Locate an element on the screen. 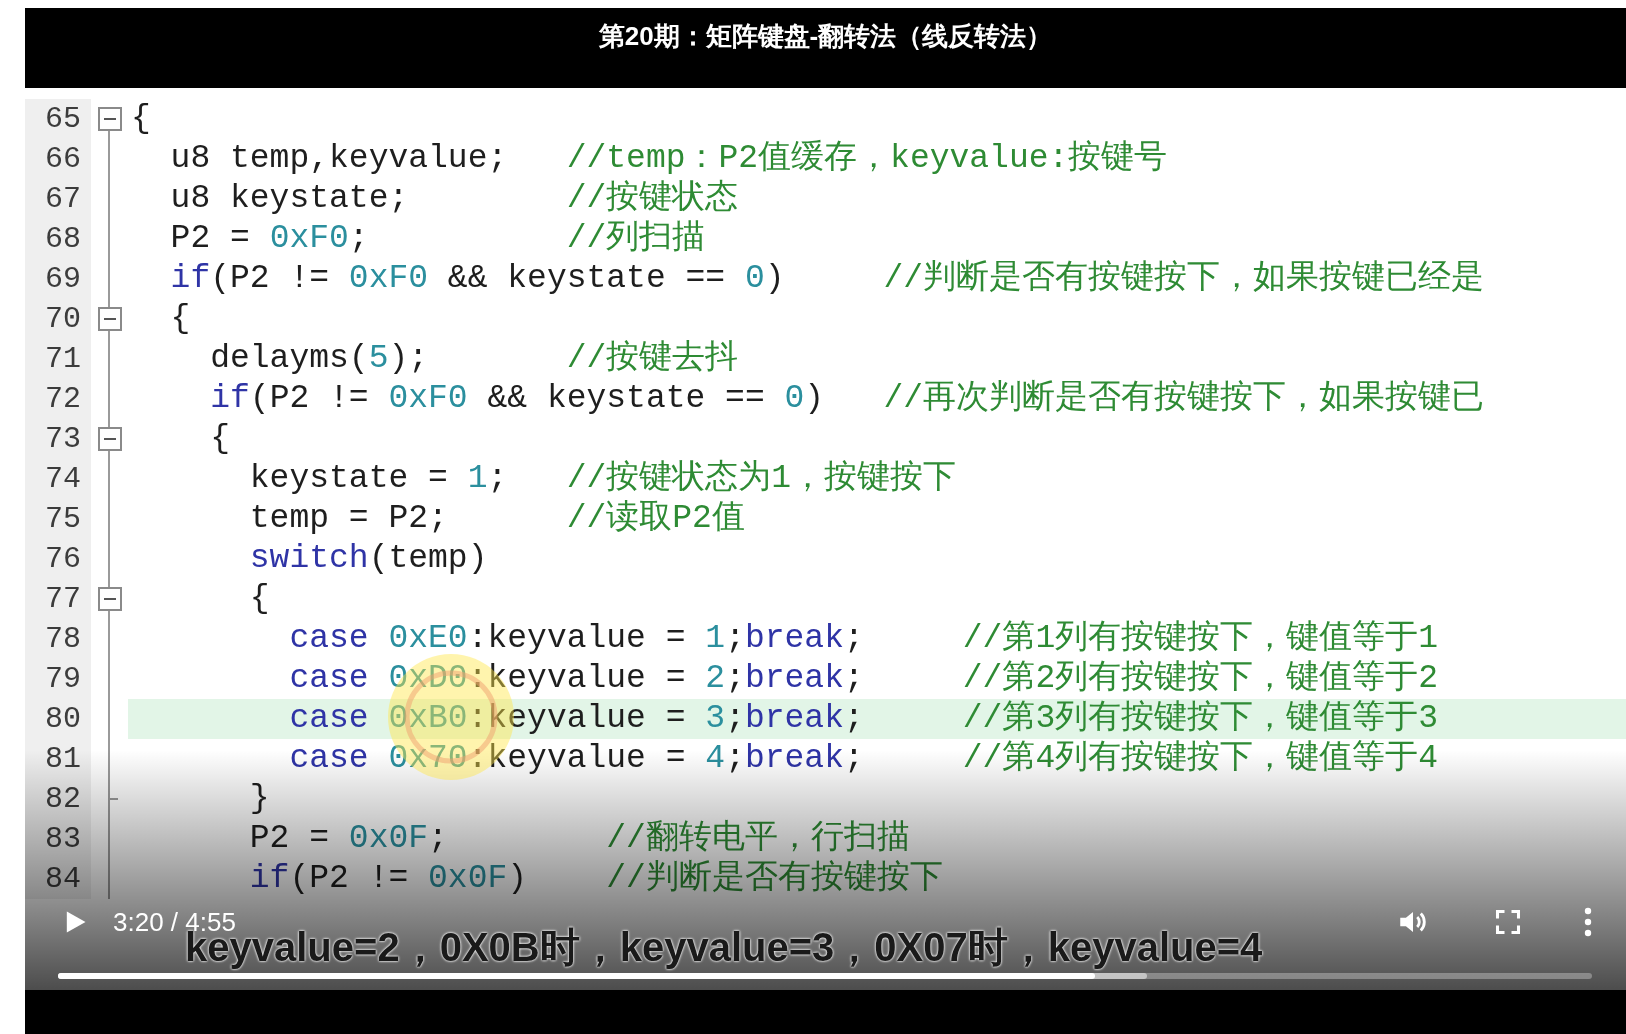 The height and width of the screenshot is (1034, 1626). line-number: 77 is located at coordinates (63, 599).